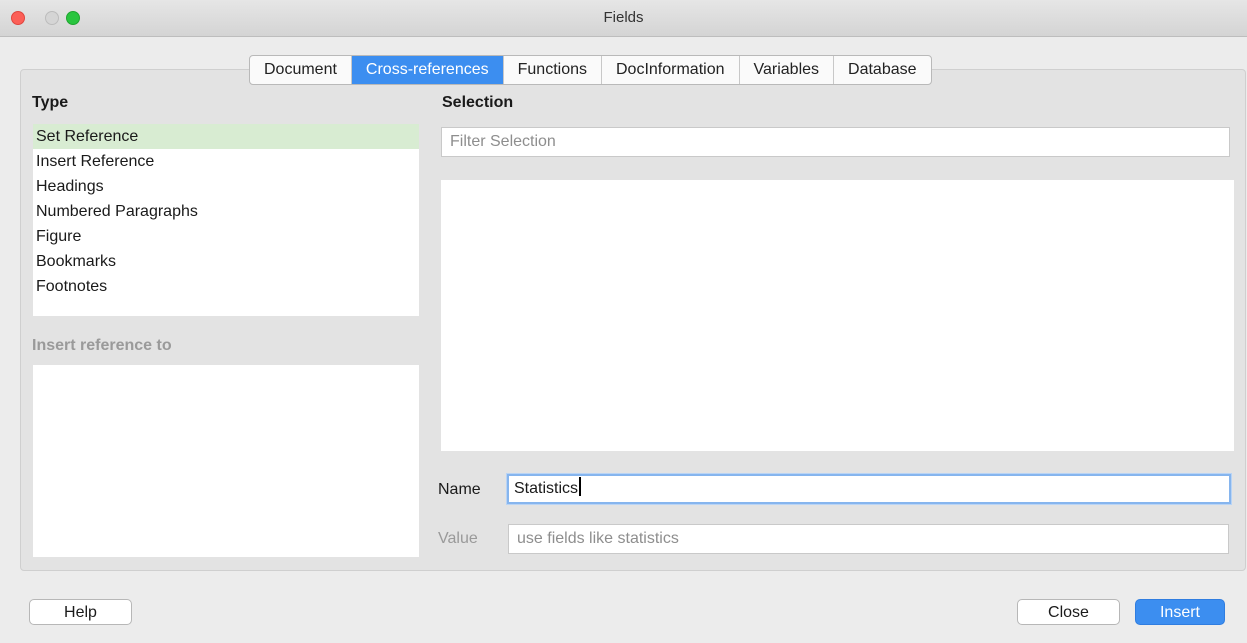  What do you see at coordinates (671, 70) in the screenshot?
I see `tab-docinformation: DocInformation` at bounding box center [671, 70].